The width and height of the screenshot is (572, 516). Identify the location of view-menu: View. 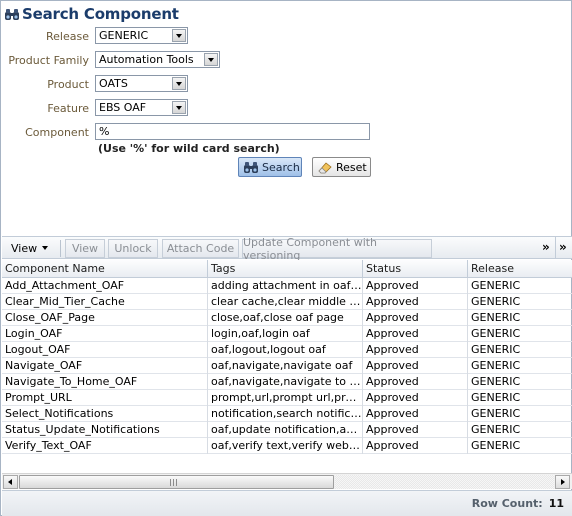
(29, 248).